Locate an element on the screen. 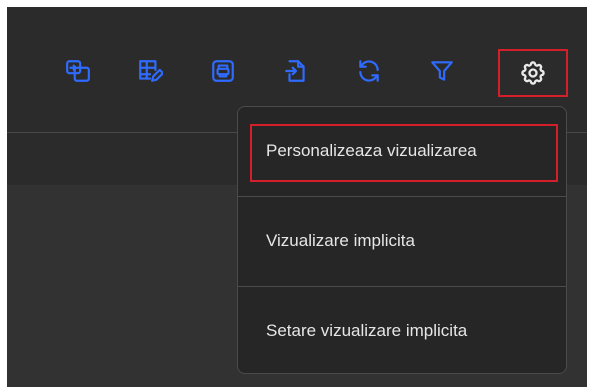 The height and width of the screenshot is (390, 591). edit-table-button is located at coordinates (150, 71).